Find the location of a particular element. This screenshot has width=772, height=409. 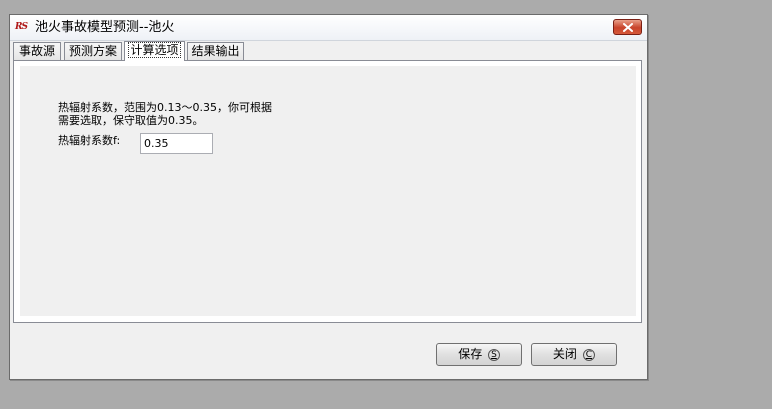

tab-label: 结果输出 is located at coordinates (215, 51).